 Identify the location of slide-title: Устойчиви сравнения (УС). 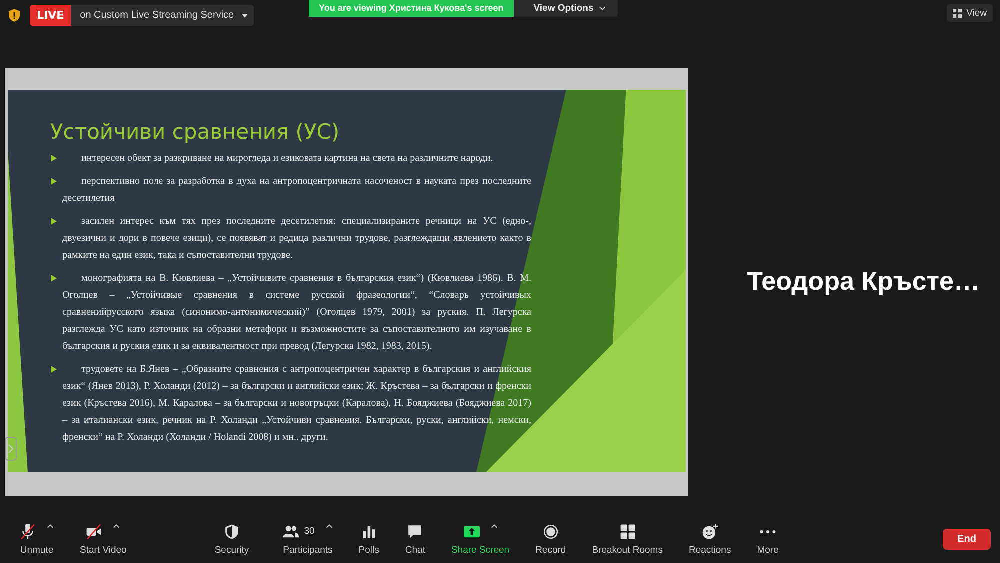
(195, 132).